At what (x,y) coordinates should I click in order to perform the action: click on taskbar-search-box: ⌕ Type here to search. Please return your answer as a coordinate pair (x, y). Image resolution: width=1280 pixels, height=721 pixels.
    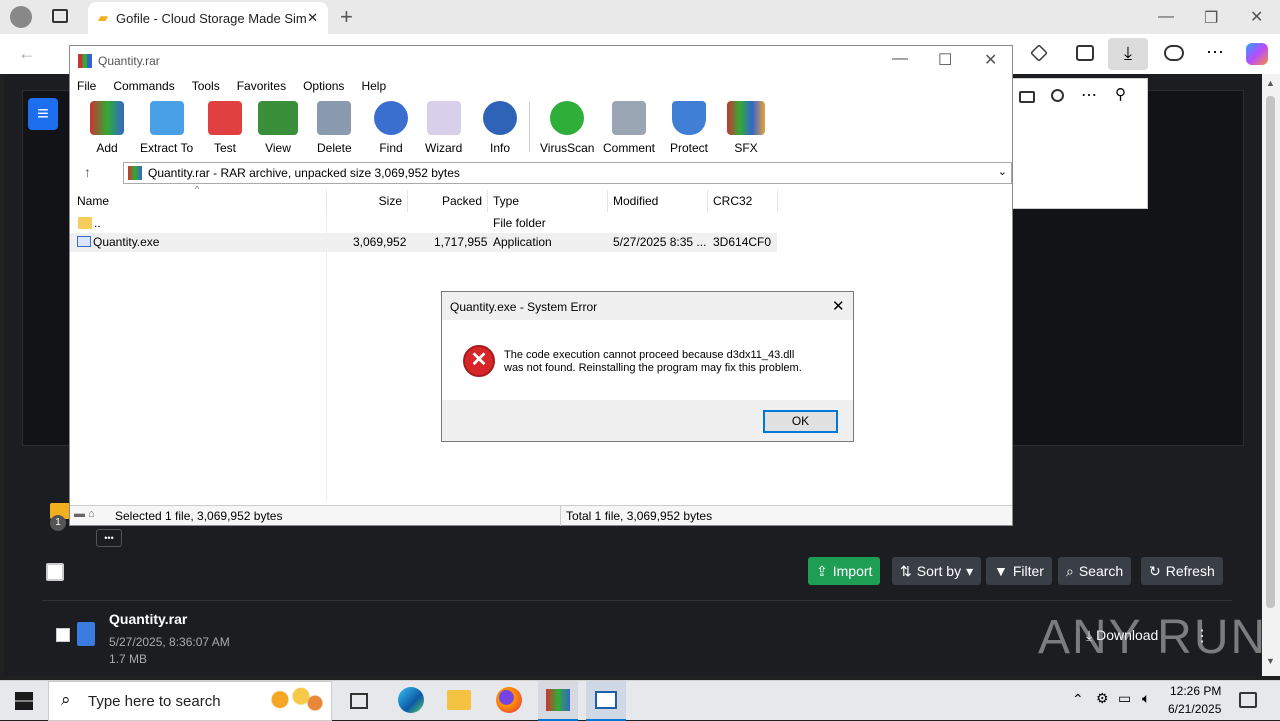
    Looking at the image, I should click on (190, 701).